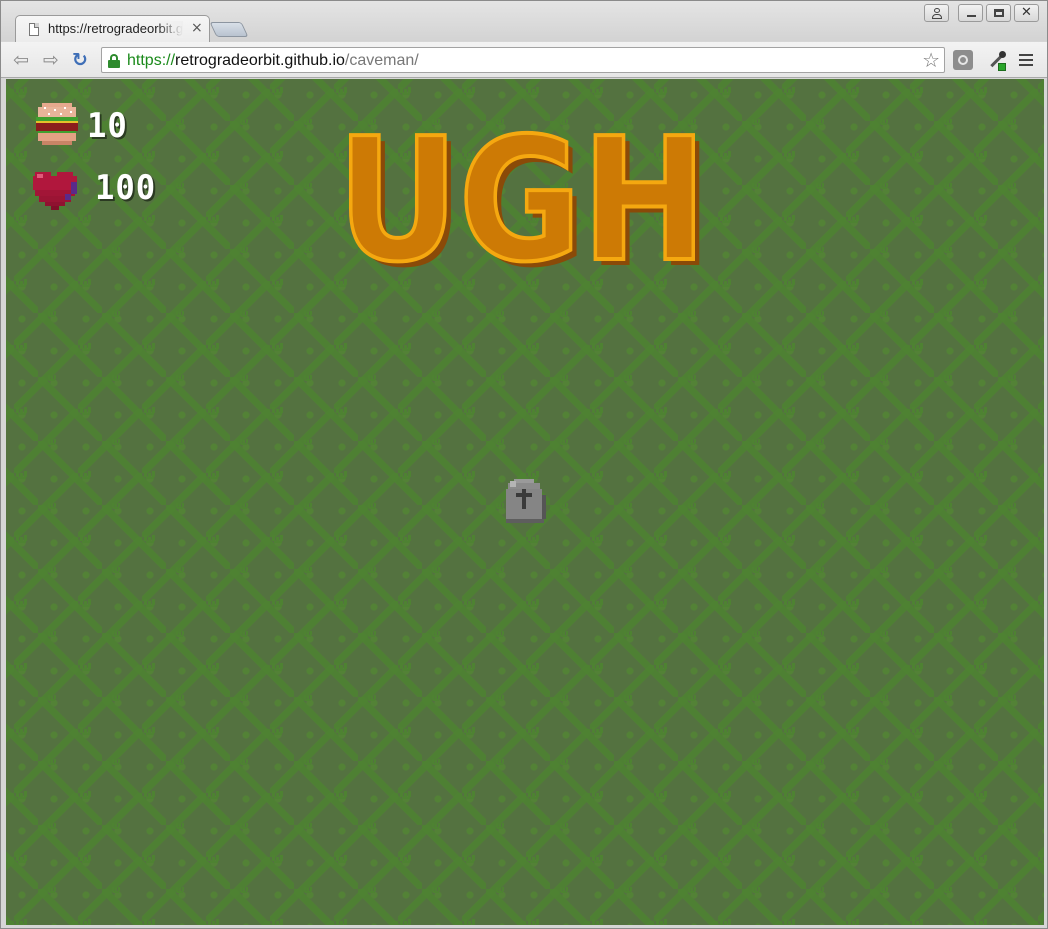 The image size is (1048, 929). I want to click on burger-icon, so click(57, 124).